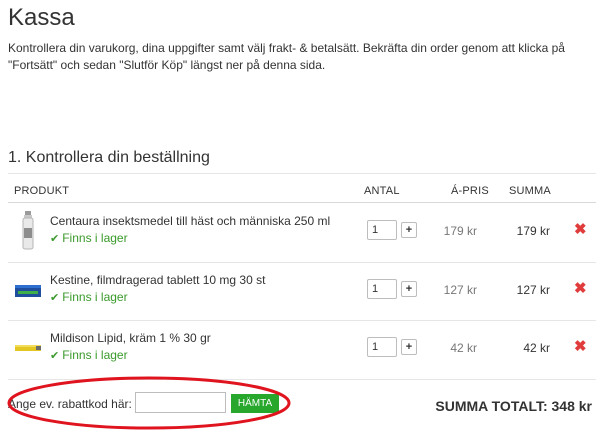  What do you see at coordinates (536, 348) in the screenshot?
I see `line-sum: 42 kr` at bounding box center [536, 348].